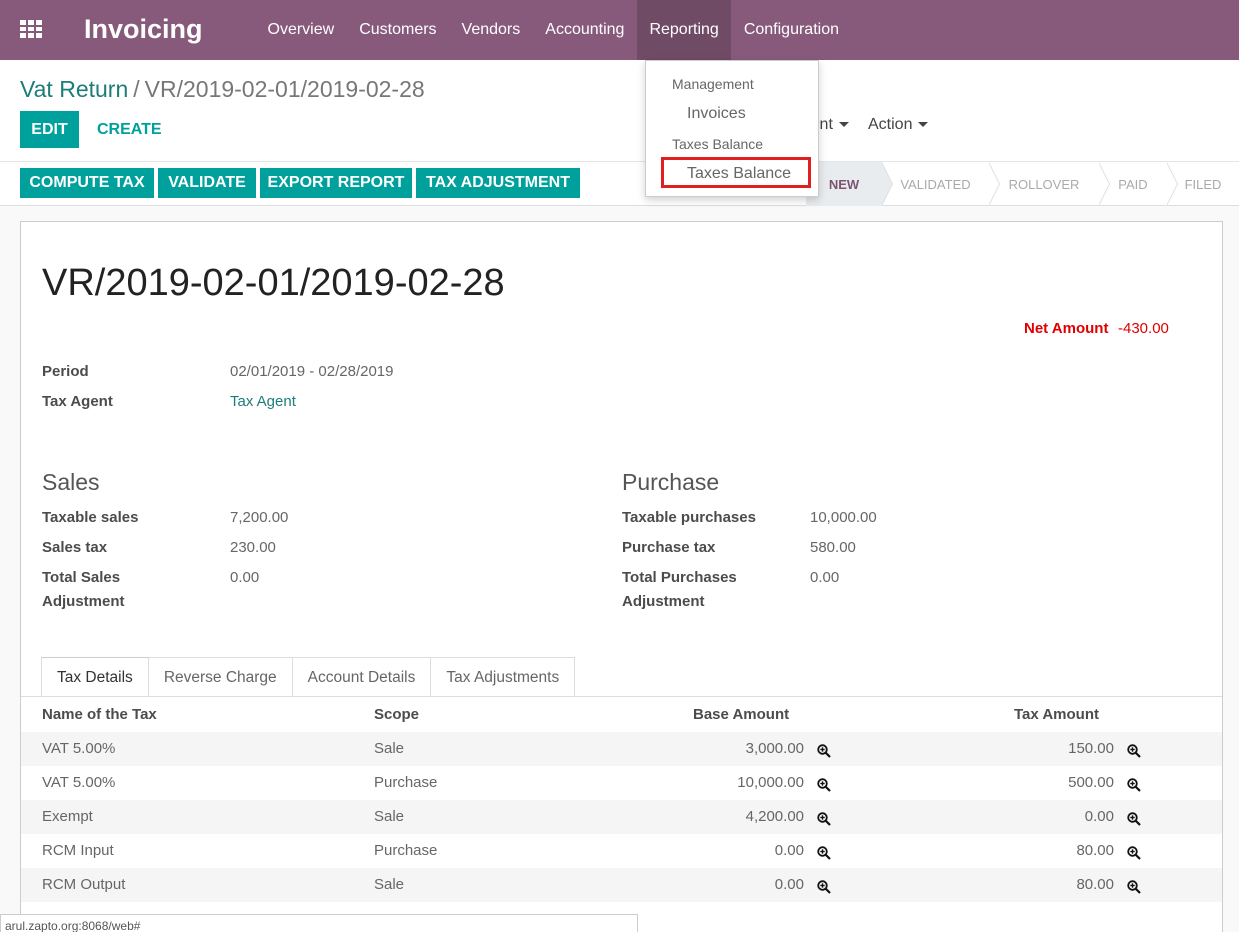  I want to click on cell-tax-amount: 500.00, so click(1091, 782).